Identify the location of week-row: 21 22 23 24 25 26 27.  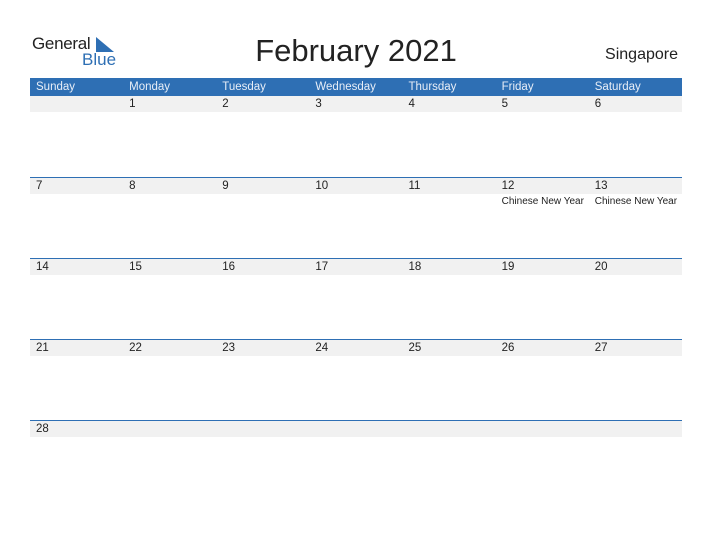
(356, 379).